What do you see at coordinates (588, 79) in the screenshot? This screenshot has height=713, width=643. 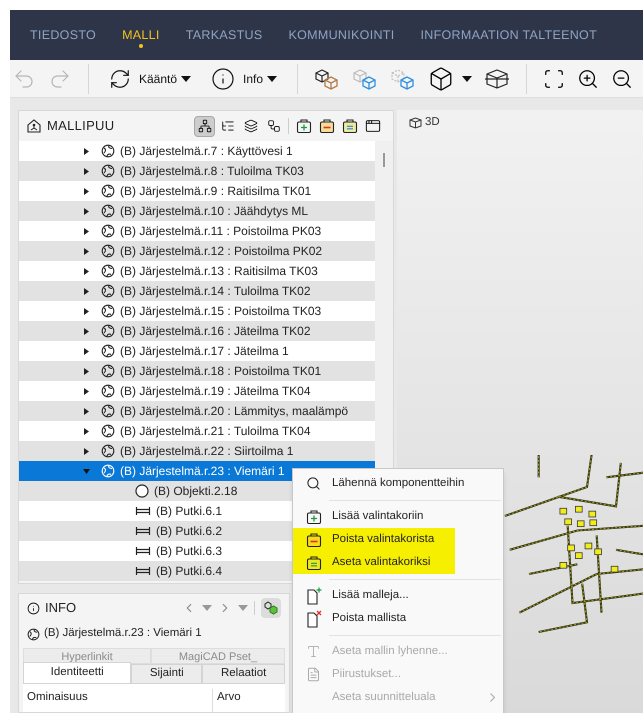 I see `zoom-in-icon` at bounding box center [588, 79].